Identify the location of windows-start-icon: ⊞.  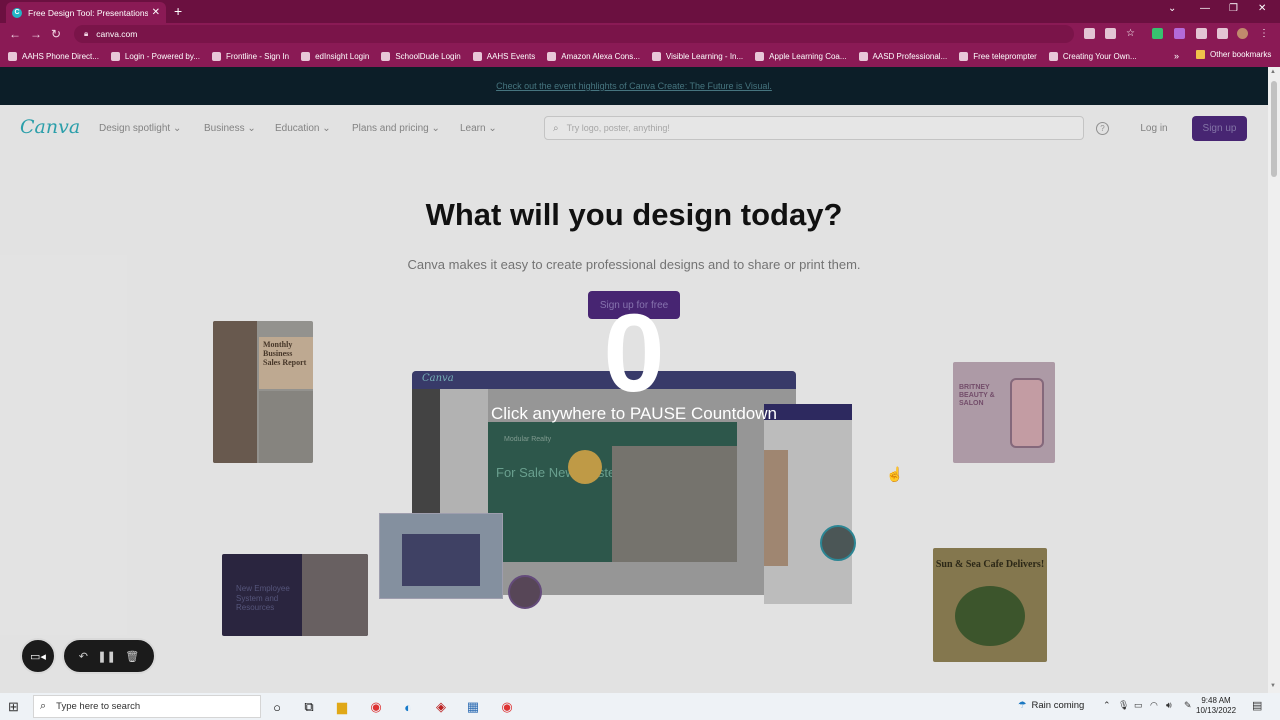
(13, 707).